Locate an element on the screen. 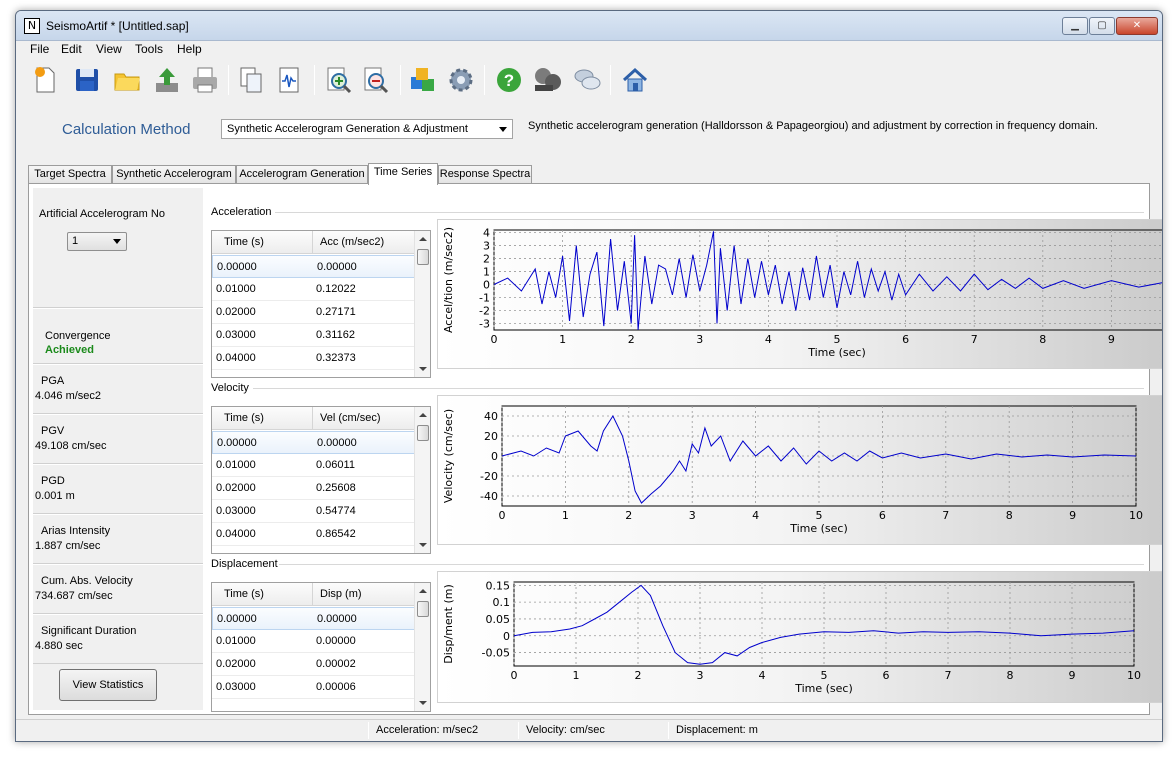  pgd-box: PGD 0.001 m is located at coordinates (118, 489).